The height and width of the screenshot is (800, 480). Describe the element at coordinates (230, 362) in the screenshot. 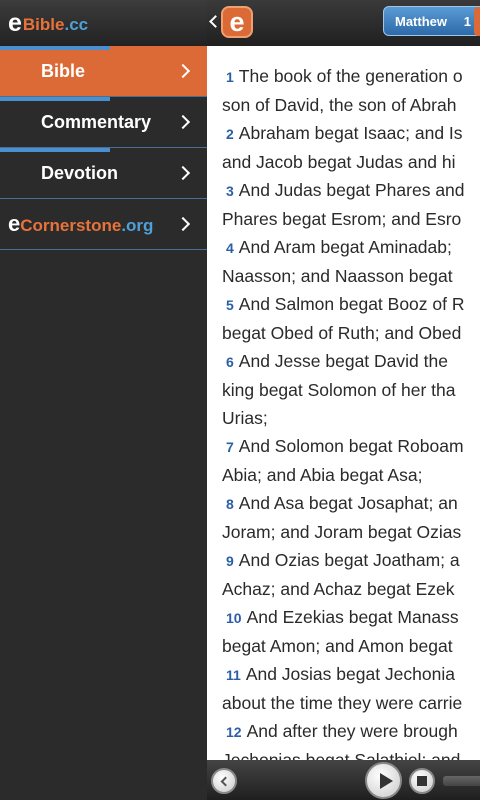

I see `verse-number: 6` at that location.